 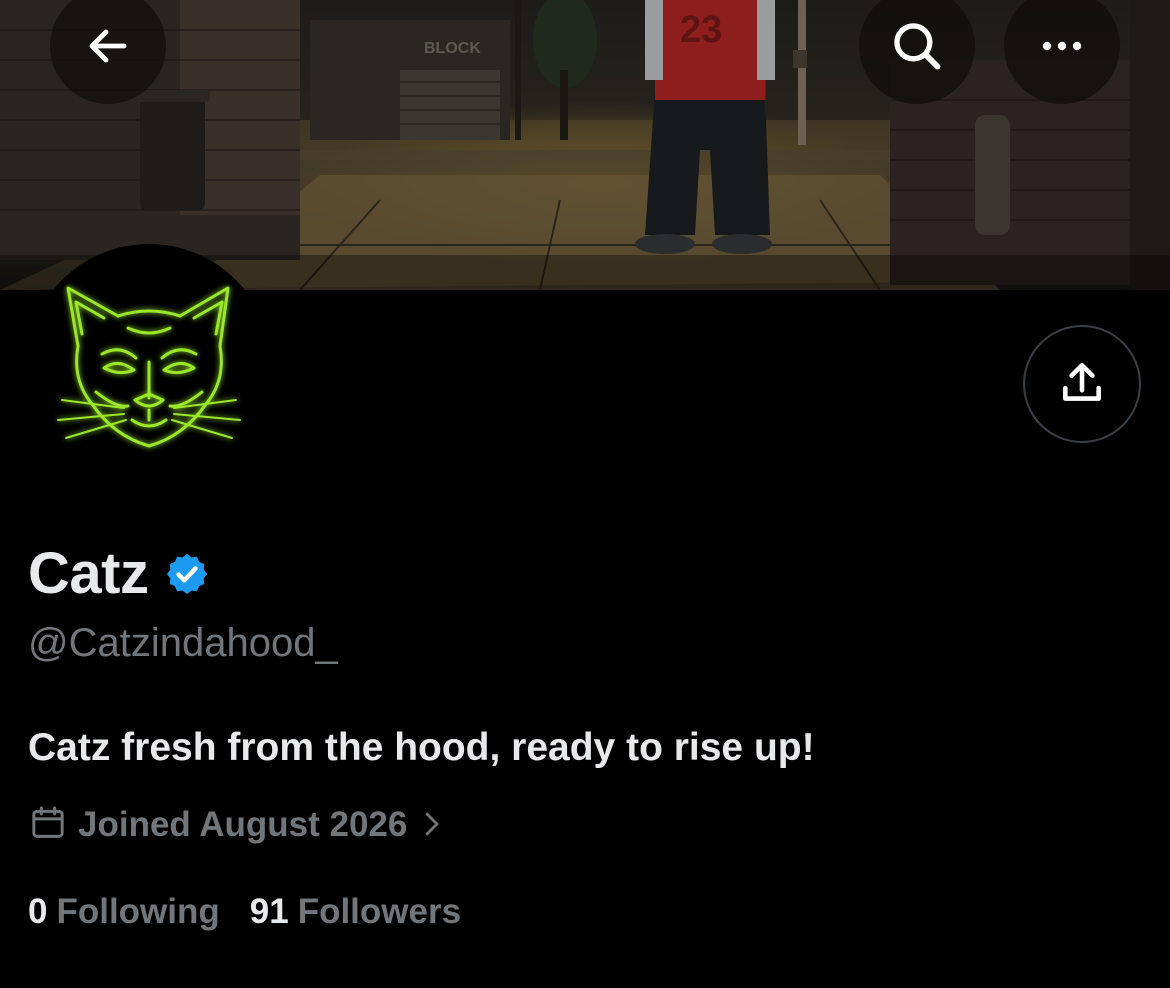 What do you see at coordinates (48, 825) in the screenshot?
I see `calendar-icon` at bounding box center [48, 825].